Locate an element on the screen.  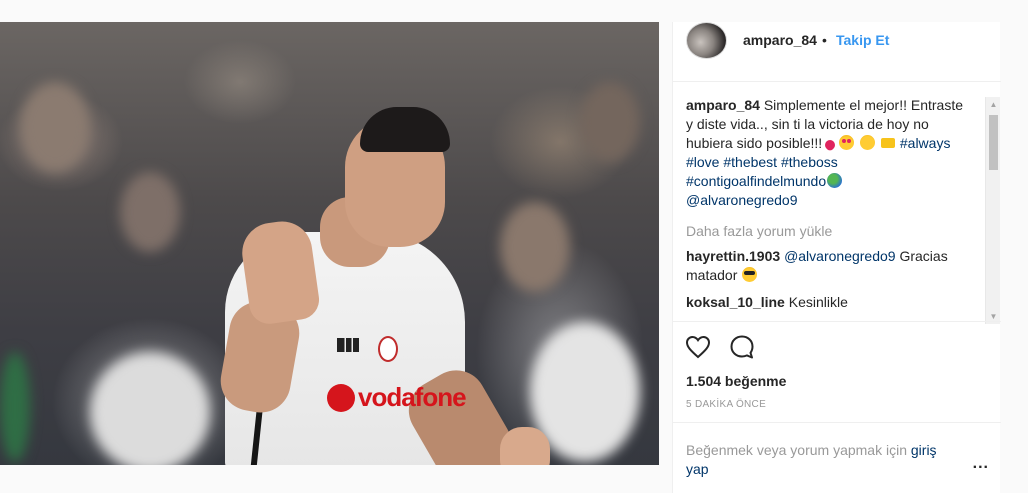
post-timestamp: 5 DAKİKA ÖNCE is located at coordinates (726, 404).